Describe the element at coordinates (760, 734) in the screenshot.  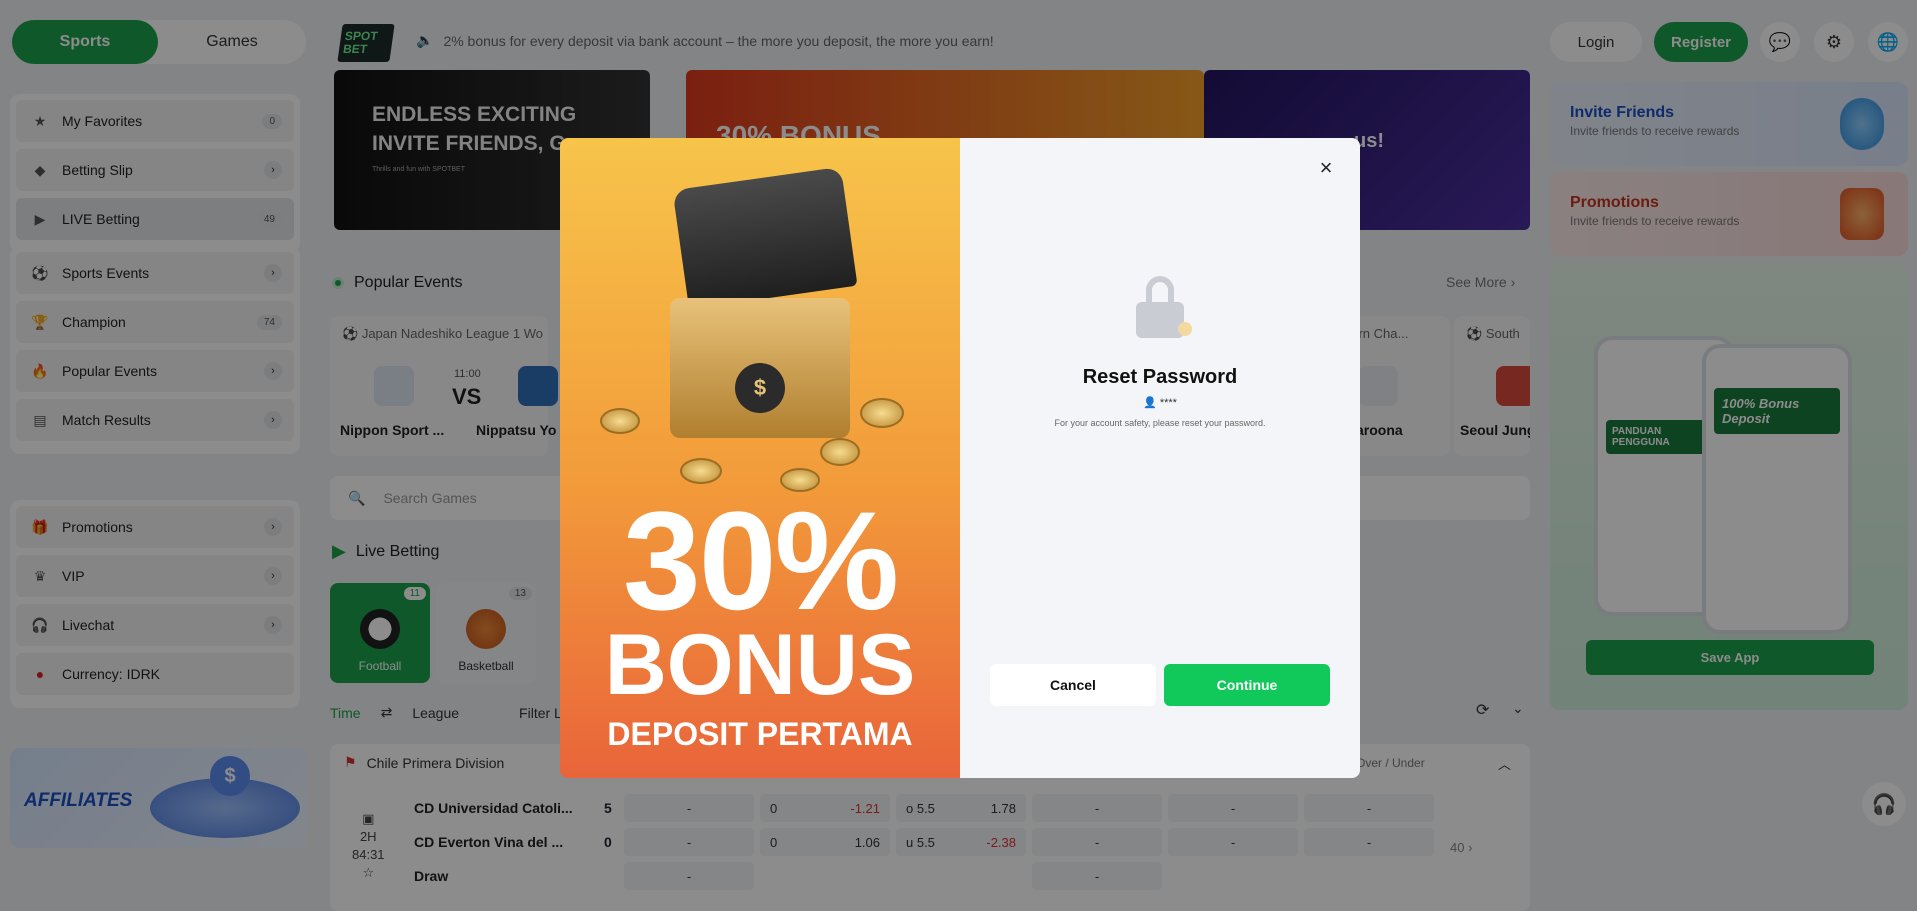
I see `promo-sub: DEPOSIT PERTAMA` at that location.